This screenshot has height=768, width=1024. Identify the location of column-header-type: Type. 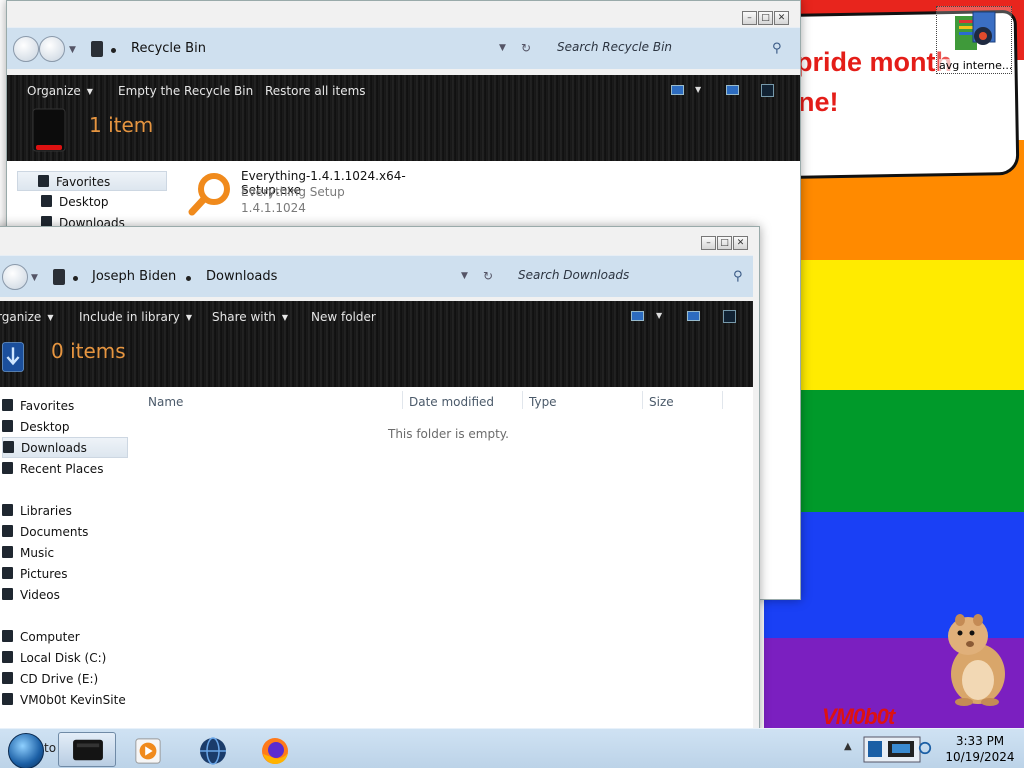
(543, 402).